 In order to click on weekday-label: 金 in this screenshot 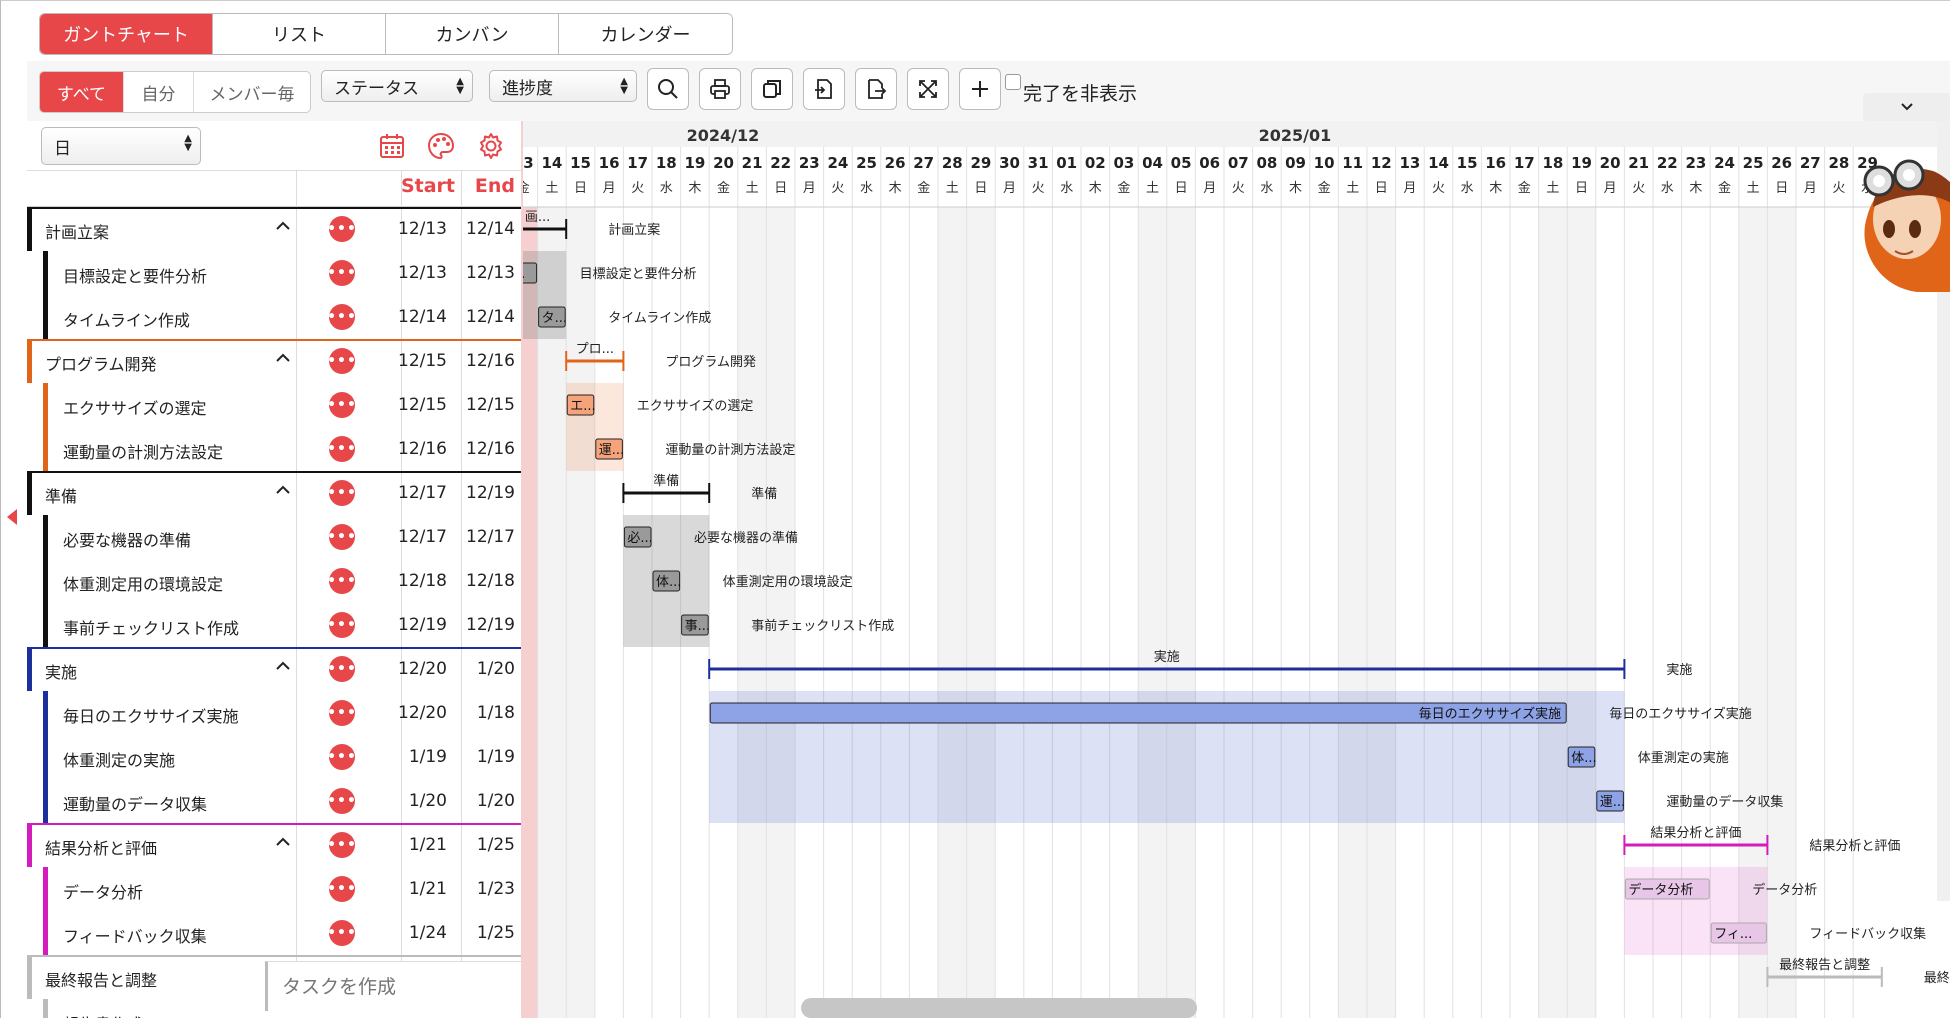, I will do `click(1123, 188)`.